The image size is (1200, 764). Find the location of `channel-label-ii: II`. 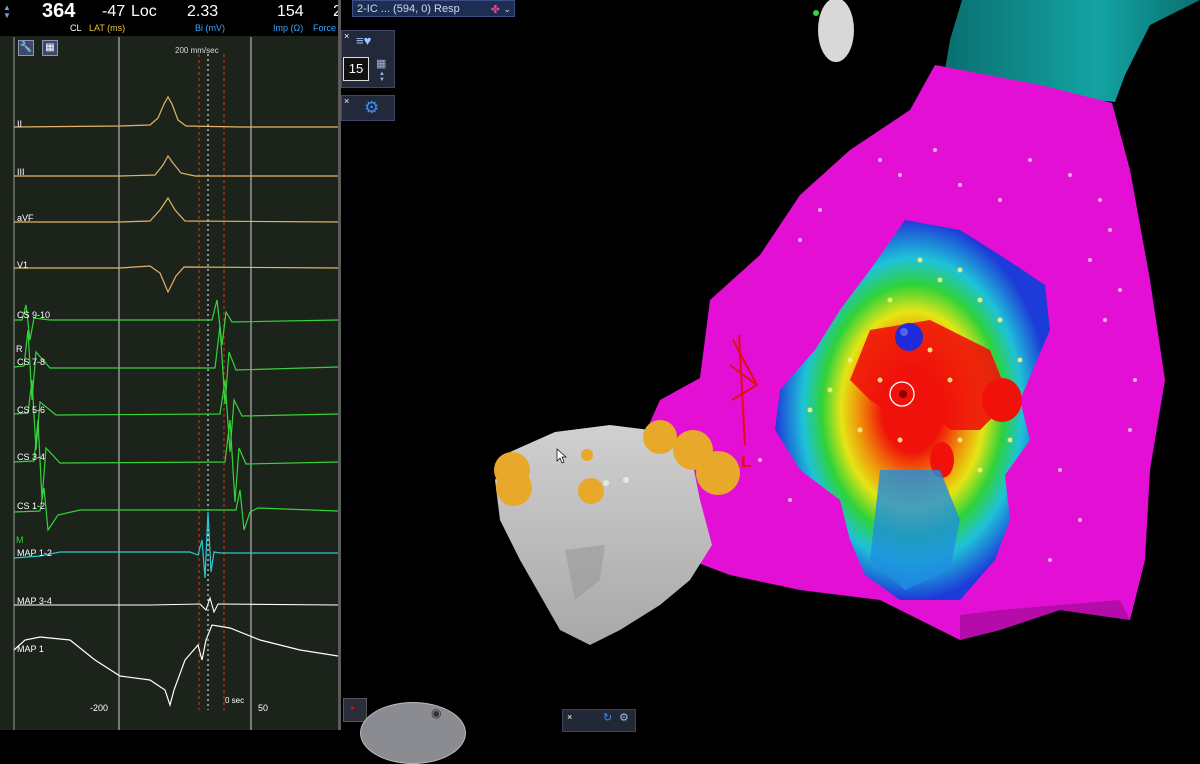

channel-label-ii: II is located at coordinates (20, 124).